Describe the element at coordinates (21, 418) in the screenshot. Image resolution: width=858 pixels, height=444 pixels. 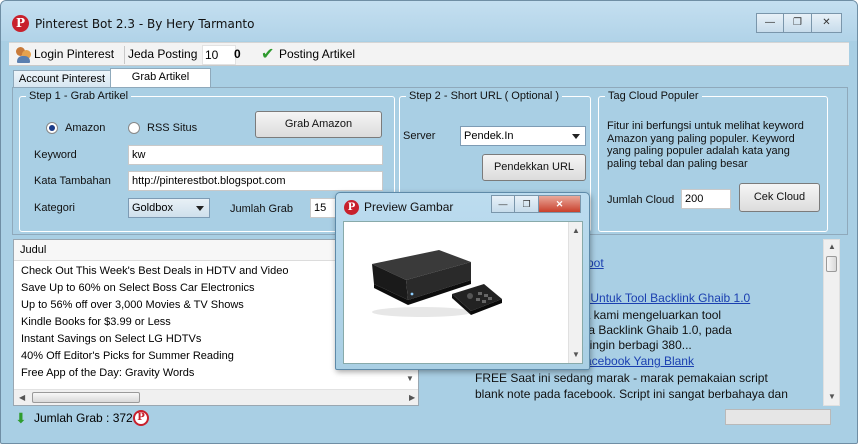
I see `download-arrow-icon: ⬇` at that location.